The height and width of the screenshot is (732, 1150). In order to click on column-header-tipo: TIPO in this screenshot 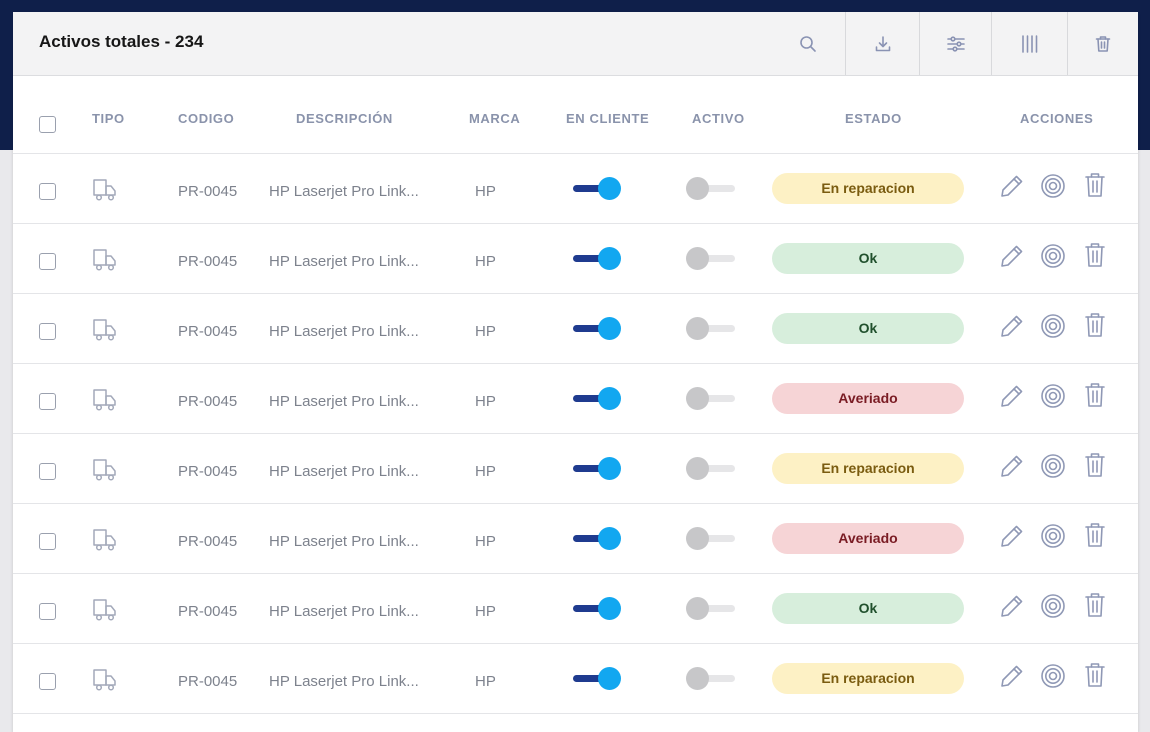, I will do `click(108, 118)`.